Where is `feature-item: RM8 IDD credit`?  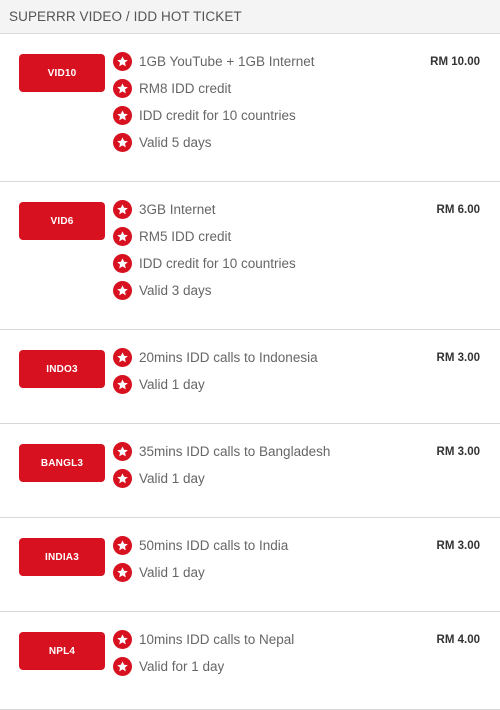 feature-item: RM8 IDD credit is located at coordinates (214, 88).